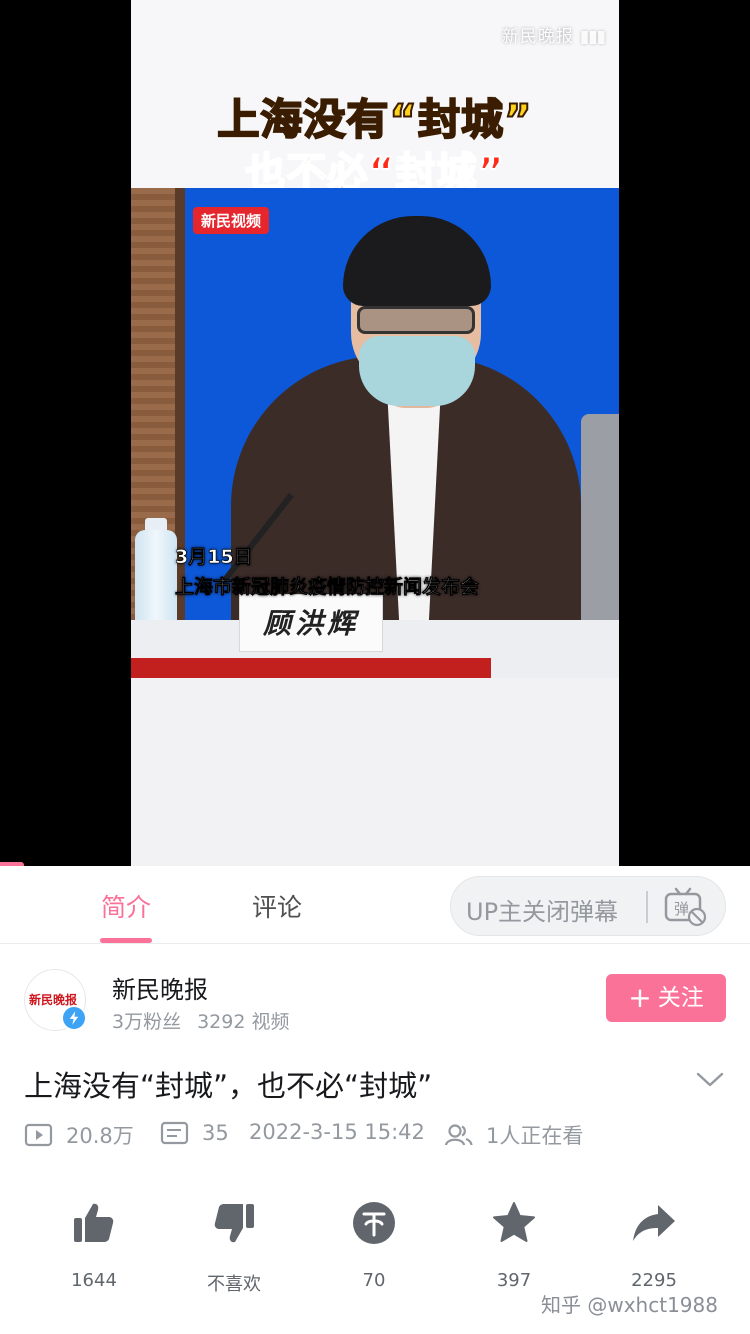 This screenshot has width=750, height=1334. I want to click on speaker-mask, so click(417, 371).